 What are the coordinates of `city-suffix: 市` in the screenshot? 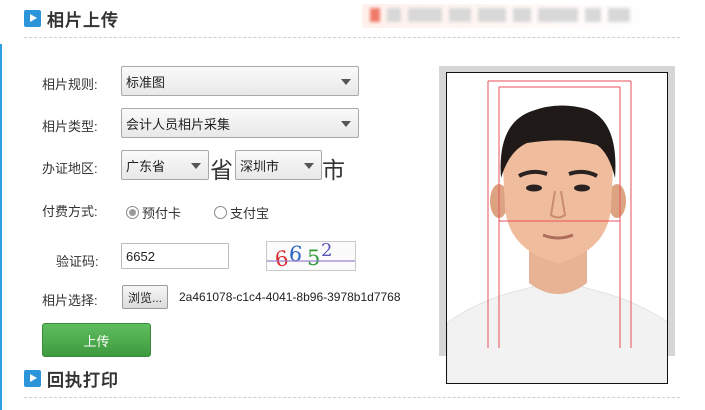 It's located at (333, 171).